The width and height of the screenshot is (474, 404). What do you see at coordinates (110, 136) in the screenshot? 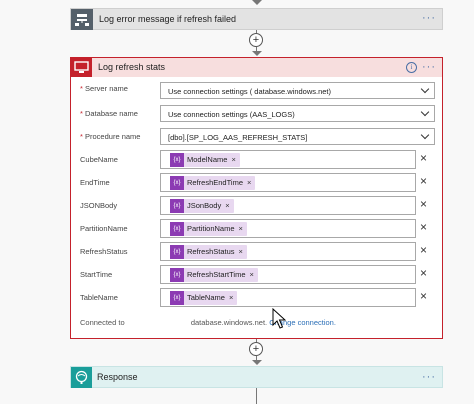
I see `procedure-name-label: * Procedure name` at bounding box center [110, 136].